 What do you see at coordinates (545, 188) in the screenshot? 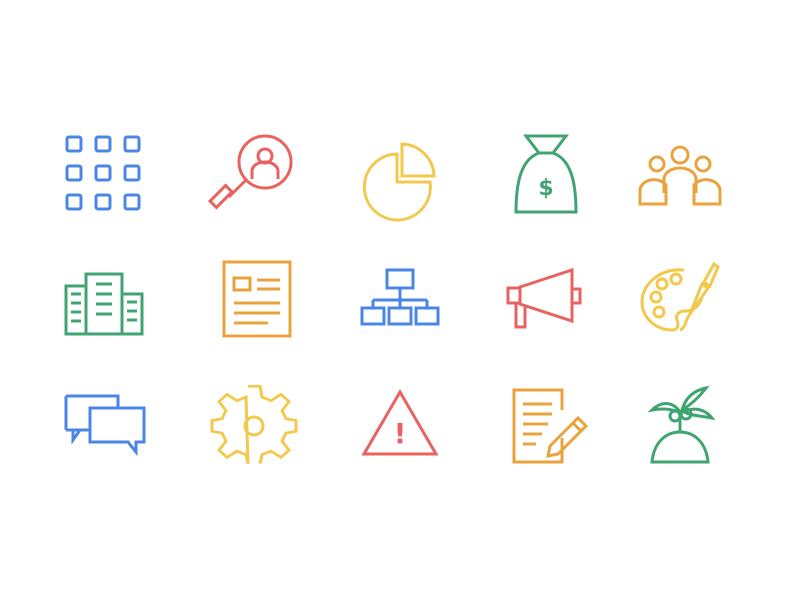
I see `money-bag-glyph: $` at bounding box center [545, 188].